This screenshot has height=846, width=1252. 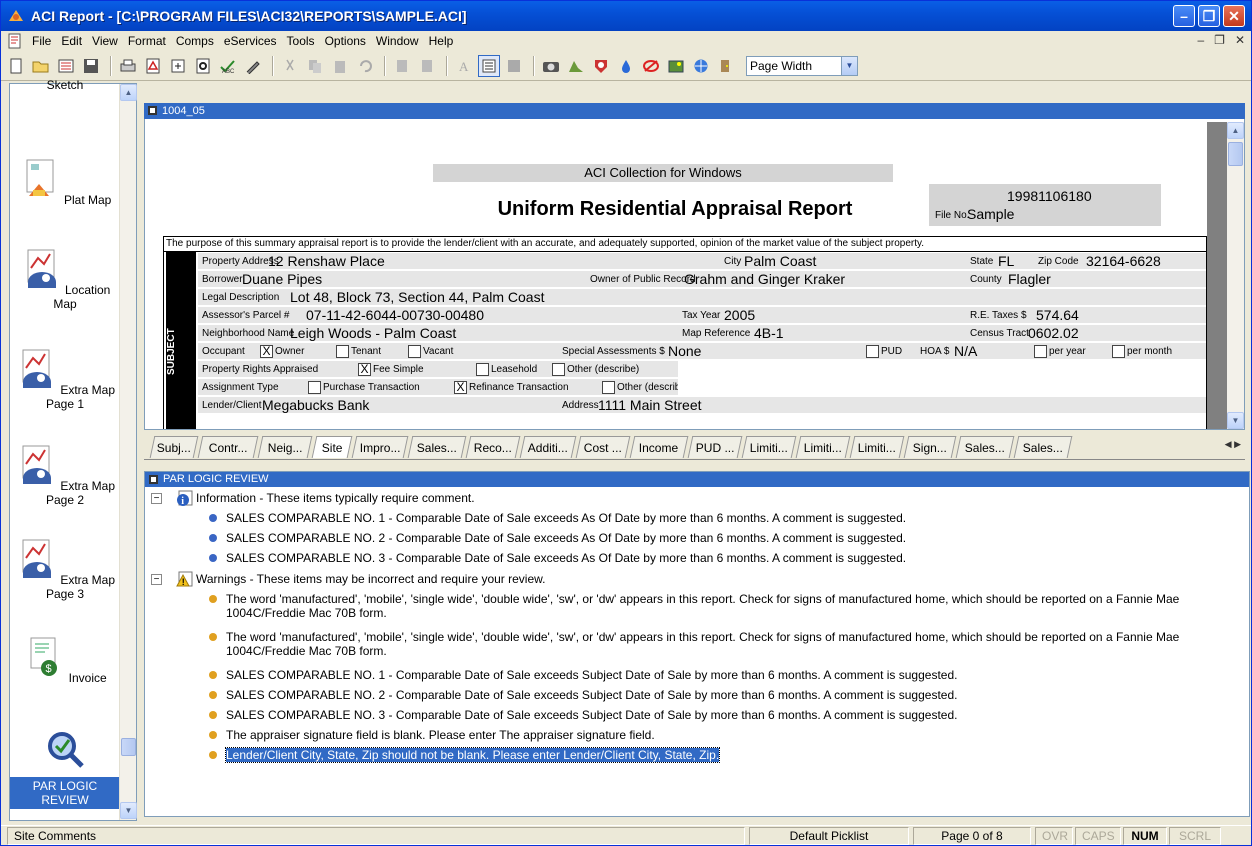 What do you see at coordinates (659, 447) in the screenshot?
I see `tab-income: Income` at bounding box center [659, 447].